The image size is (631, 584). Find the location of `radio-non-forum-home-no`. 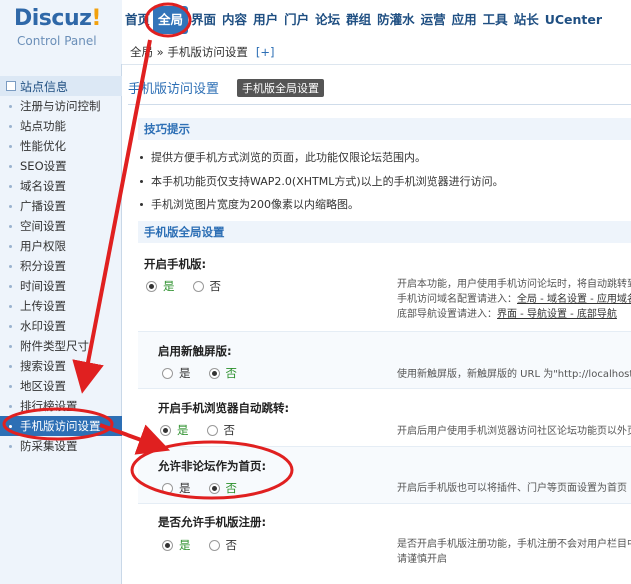

radio-non-forum-home-no is located at coordinates (214, 488).